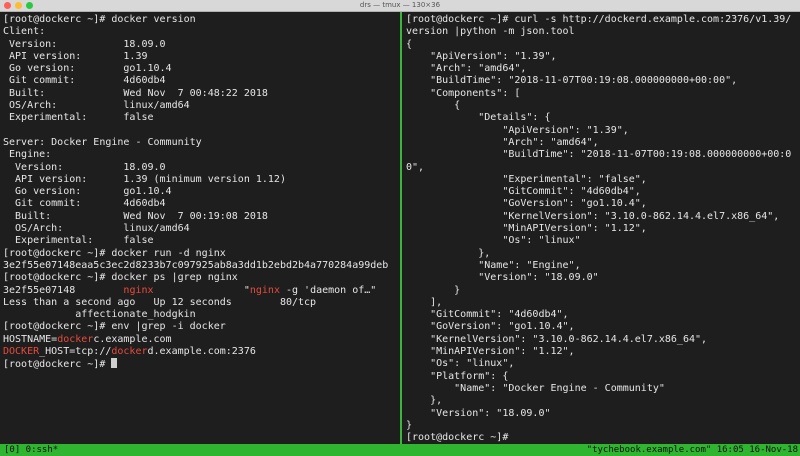  I want to click on terminal-line: HOSTNAME=dockerc.example.com, so click(199, 340).